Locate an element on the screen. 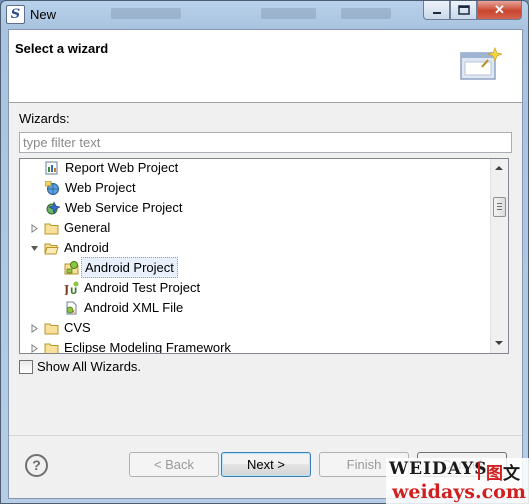  android-project-icon is located at coordinates (71, 268).